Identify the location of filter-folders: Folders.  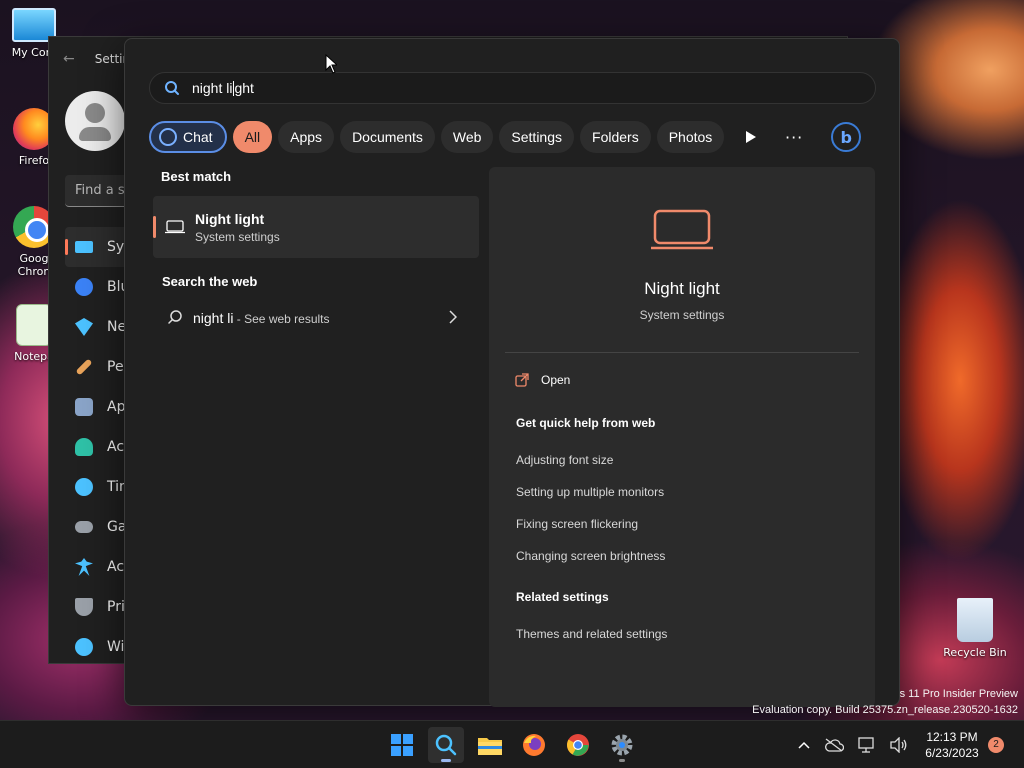
(615, 137).